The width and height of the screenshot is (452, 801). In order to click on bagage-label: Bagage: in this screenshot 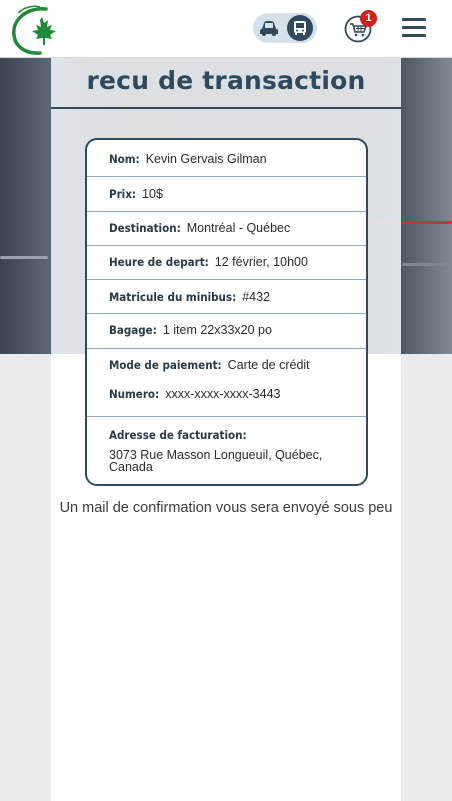, I will do `click(133, 330)`.